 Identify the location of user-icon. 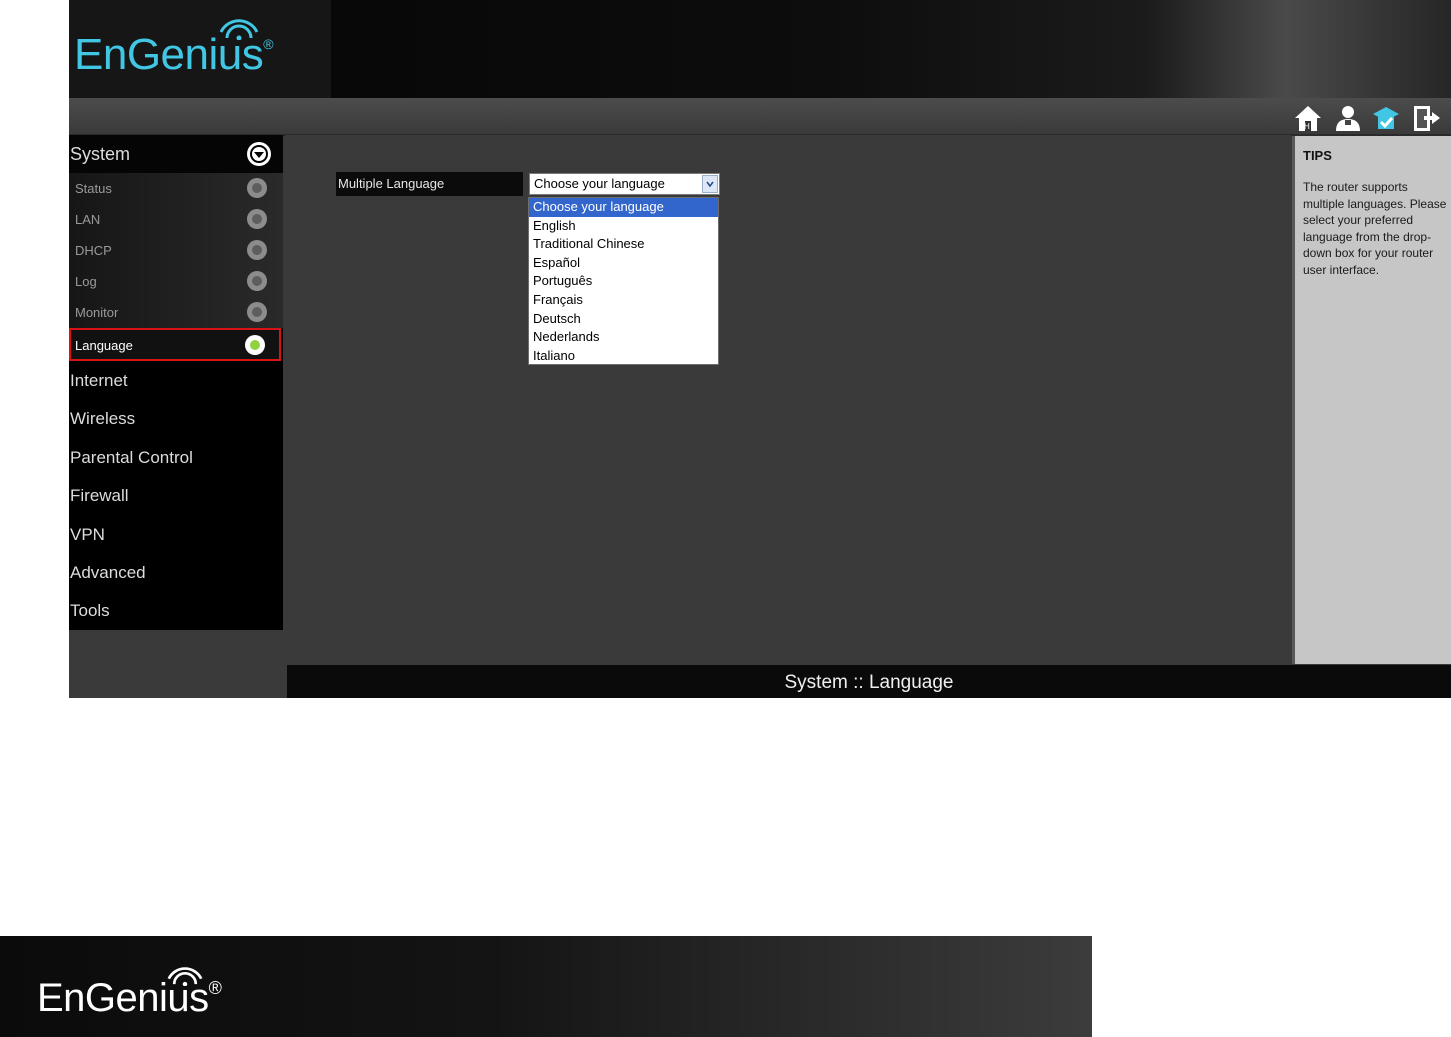
(1348, 118).